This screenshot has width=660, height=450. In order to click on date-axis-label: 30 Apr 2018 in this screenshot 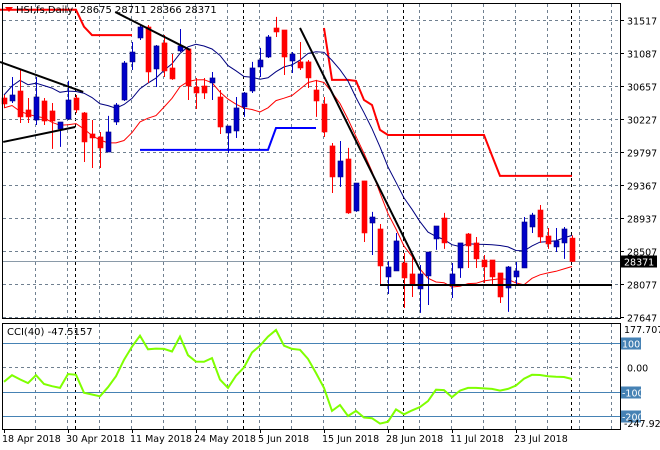, I will do `click(95, 439)`.